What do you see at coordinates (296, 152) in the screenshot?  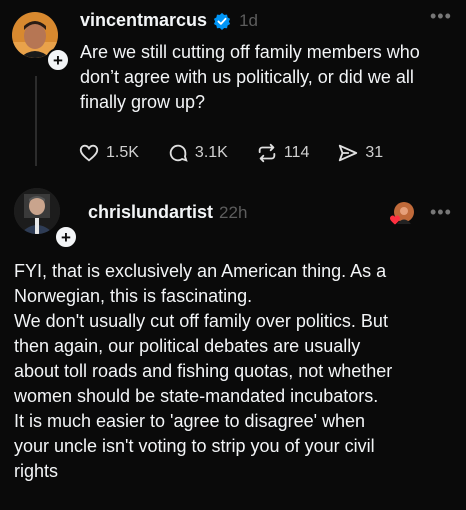 I see `repost-count: 114` at bounding box center [296, 152].